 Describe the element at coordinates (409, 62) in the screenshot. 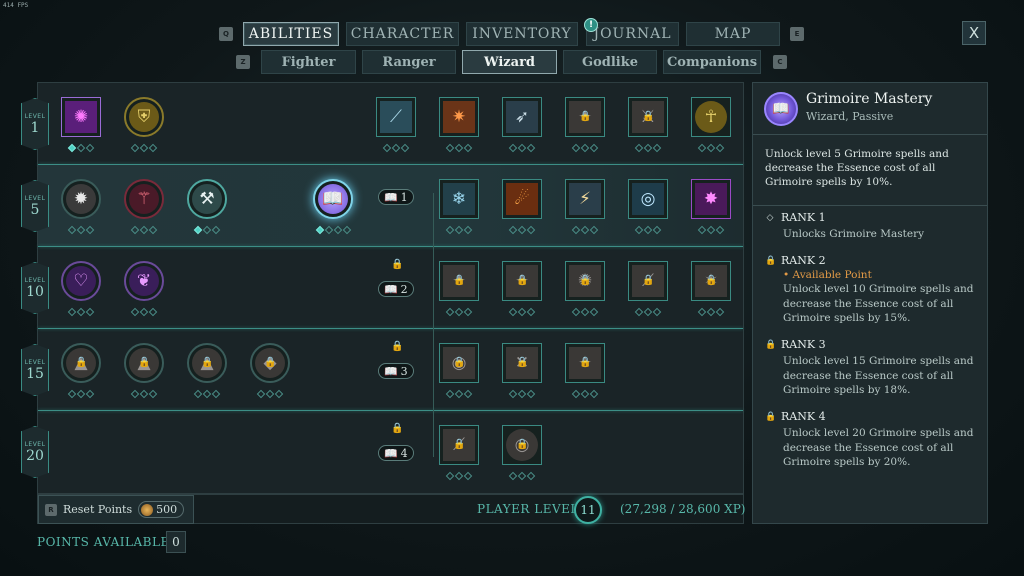

I see `tab-ranger: Ranger` at that location.